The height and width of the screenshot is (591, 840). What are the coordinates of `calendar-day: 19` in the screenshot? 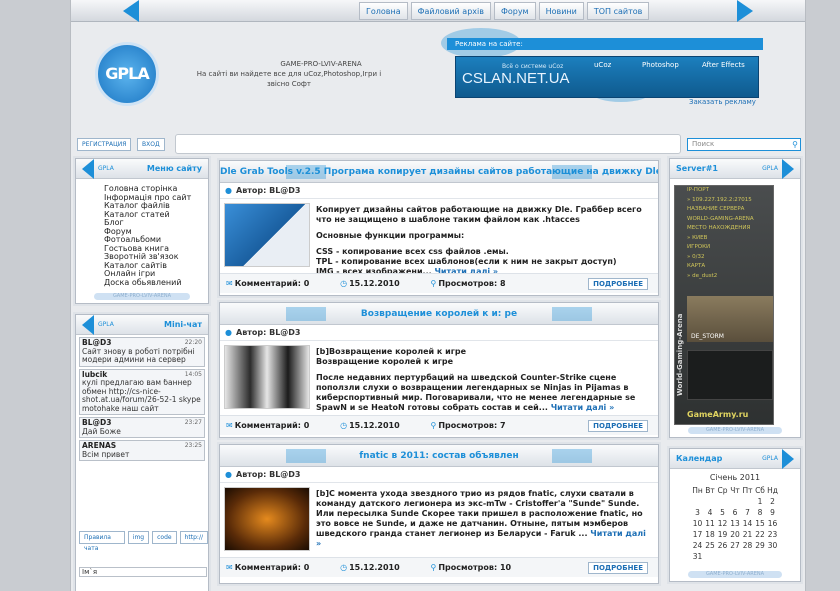 It's located at (722, 534).